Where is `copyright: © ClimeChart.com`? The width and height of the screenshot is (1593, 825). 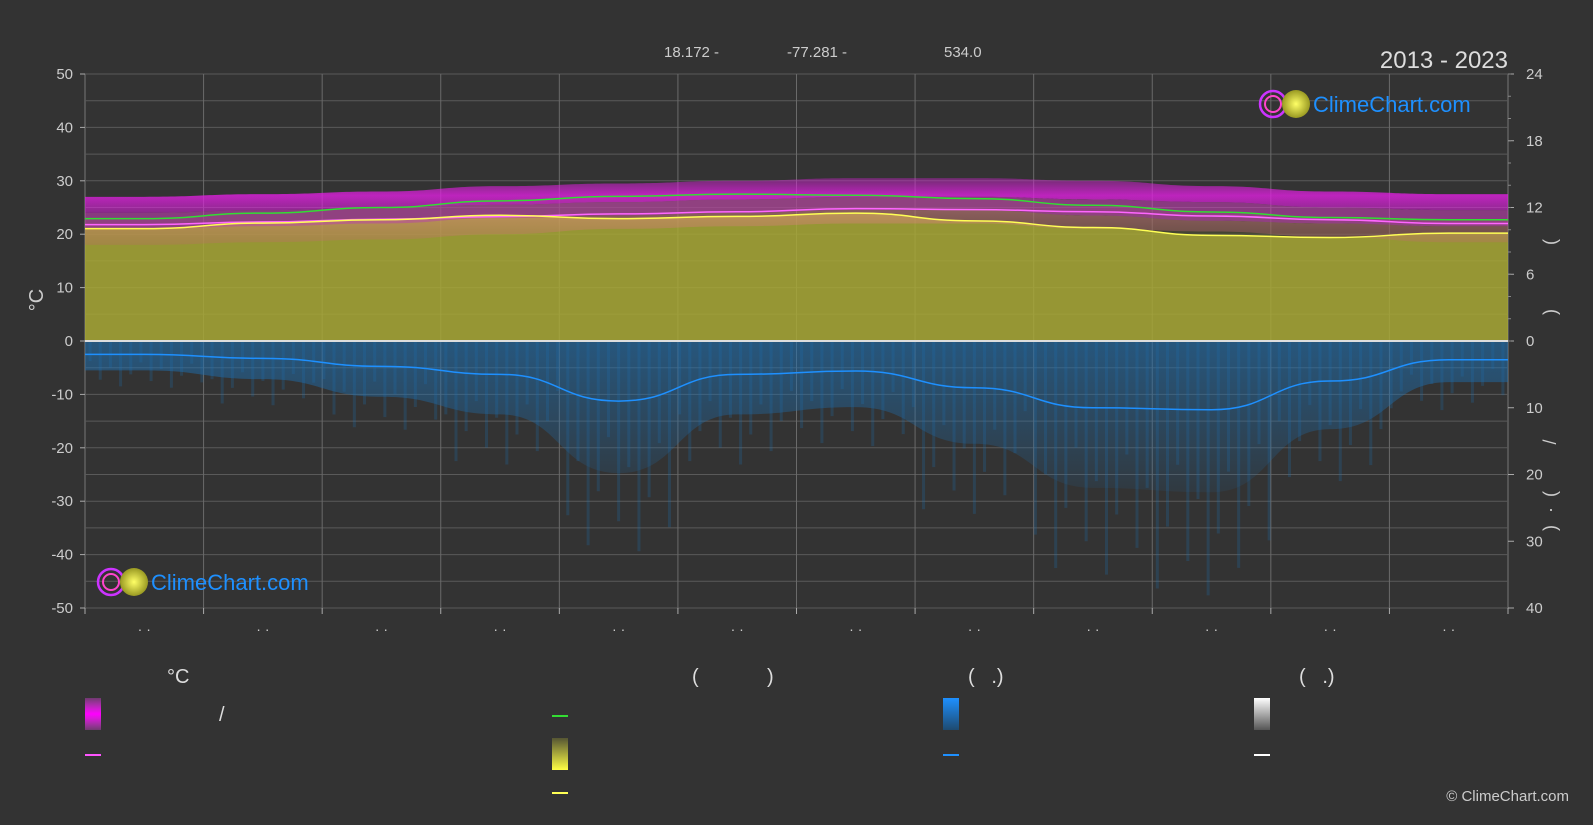 copyright: © ClimeChart.com is located at coordinates (1507, 796).